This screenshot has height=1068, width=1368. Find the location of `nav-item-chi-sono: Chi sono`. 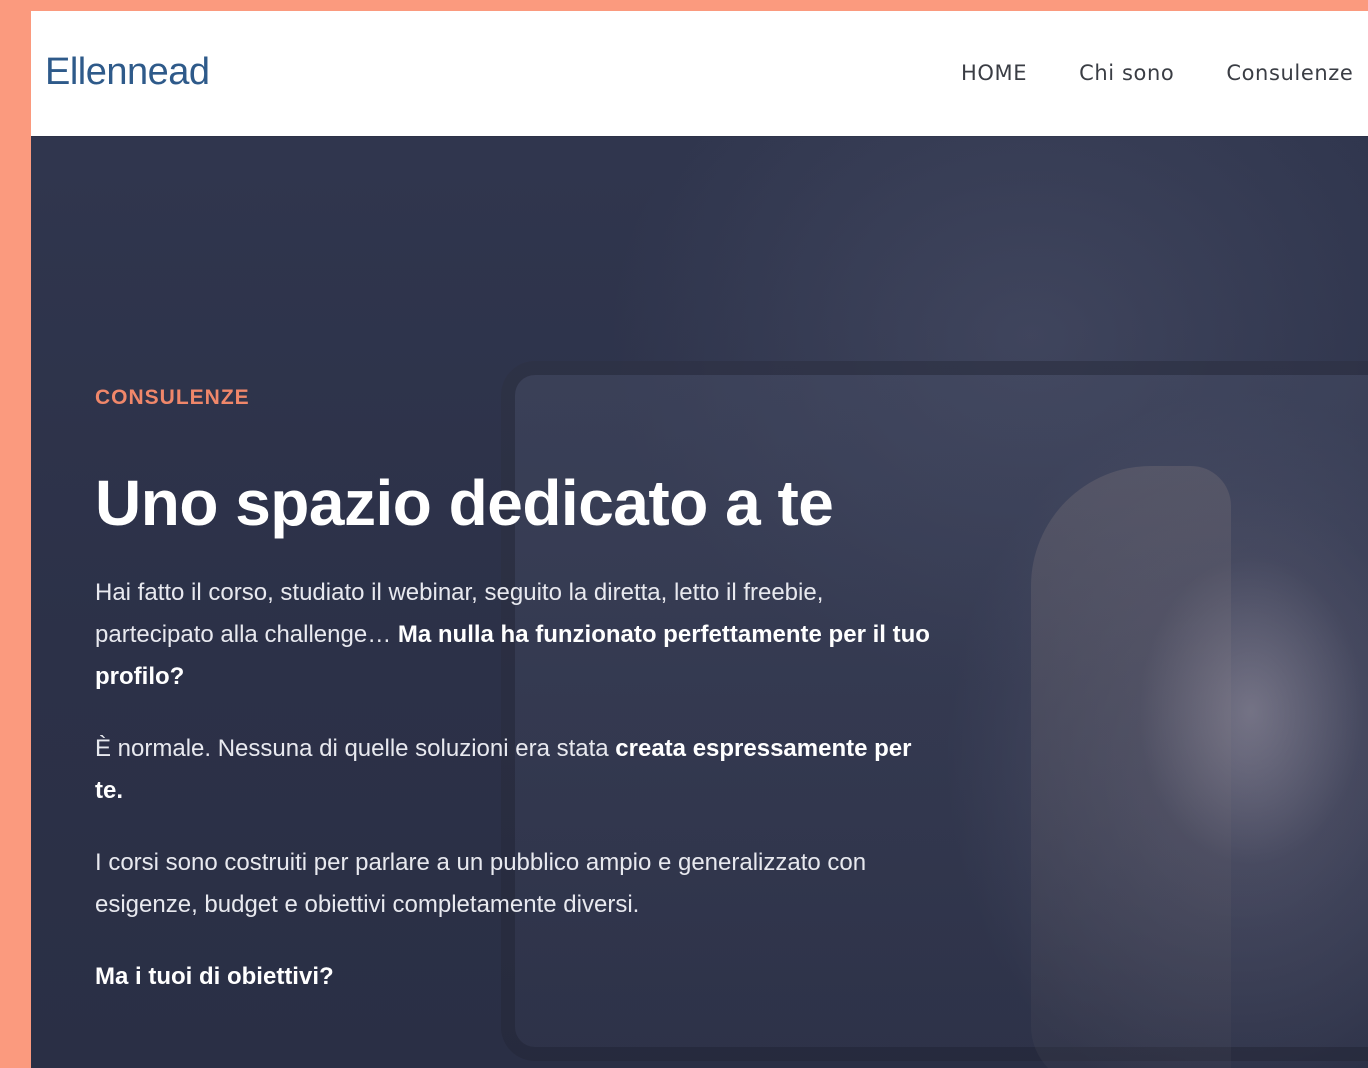

nav-item-chi-sono: Chi sono is located at coordinates (1126, 73).